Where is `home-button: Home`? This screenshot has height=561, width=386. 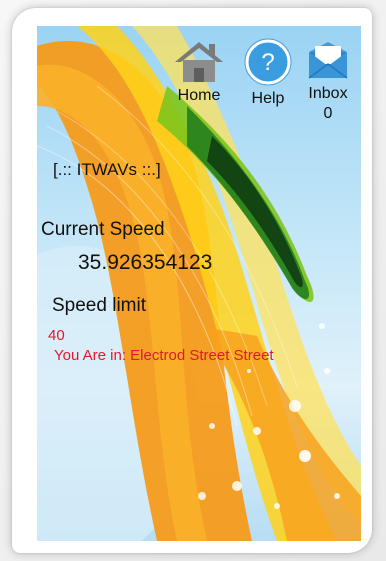
home-button: Home is located at coordinates (199, 72).